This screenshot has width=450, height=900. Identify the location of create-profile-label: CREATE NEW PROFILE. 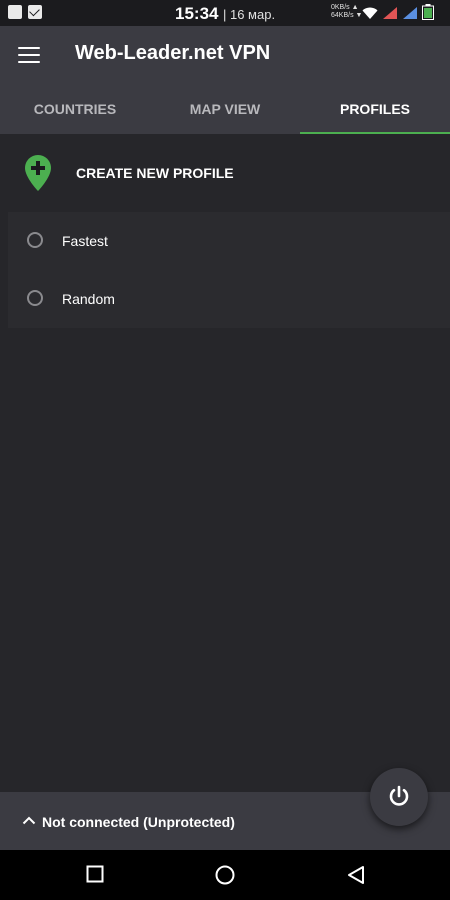
(155, 173).